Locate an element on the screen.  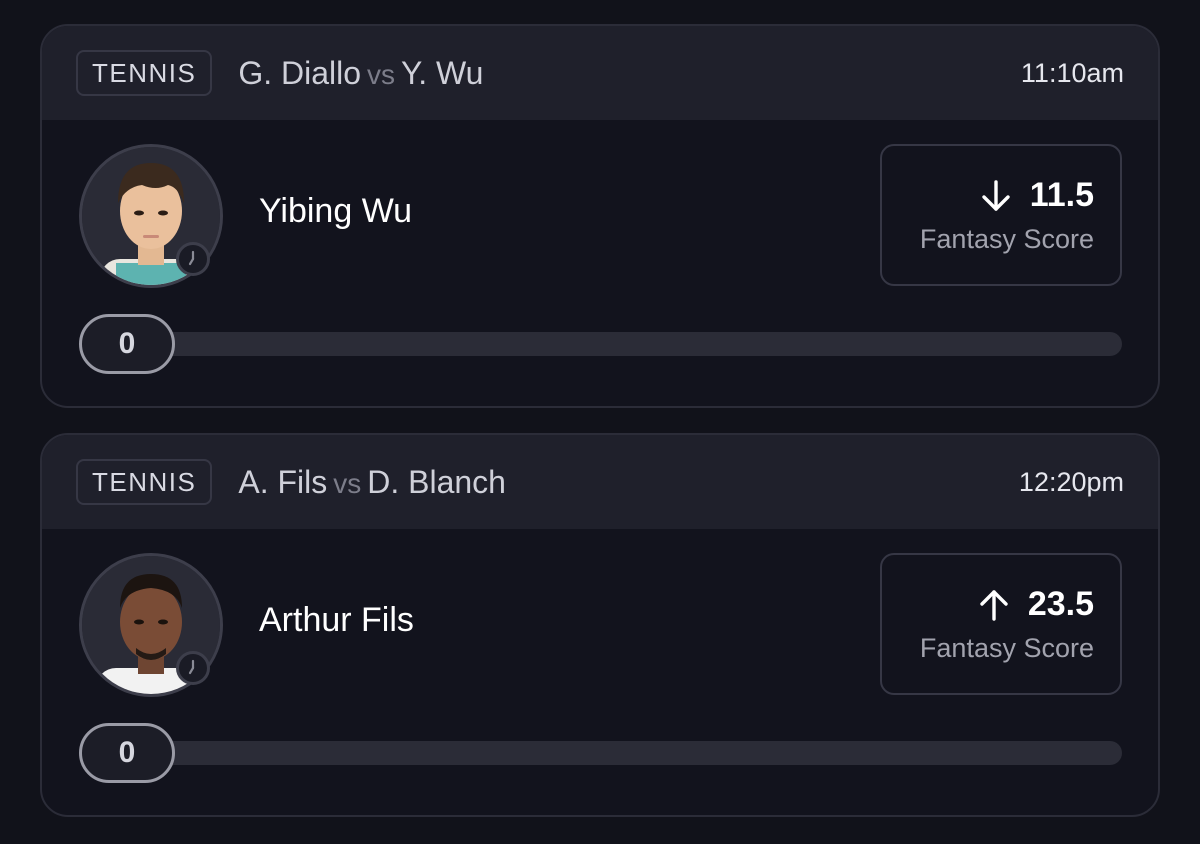
game-time: 12:20pm is located at coordinates (1071, 481).